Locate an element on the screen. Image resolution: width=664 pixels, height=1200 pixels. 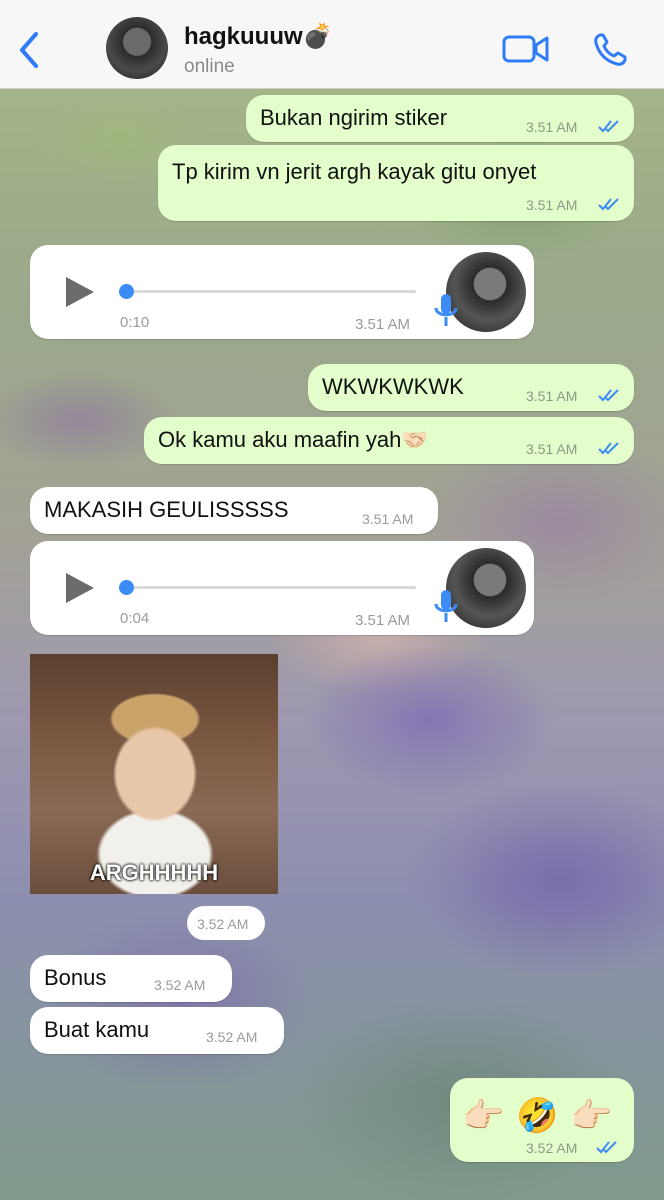
contact-name: hagkuuuw💣 is located at coordinates (258, 36).